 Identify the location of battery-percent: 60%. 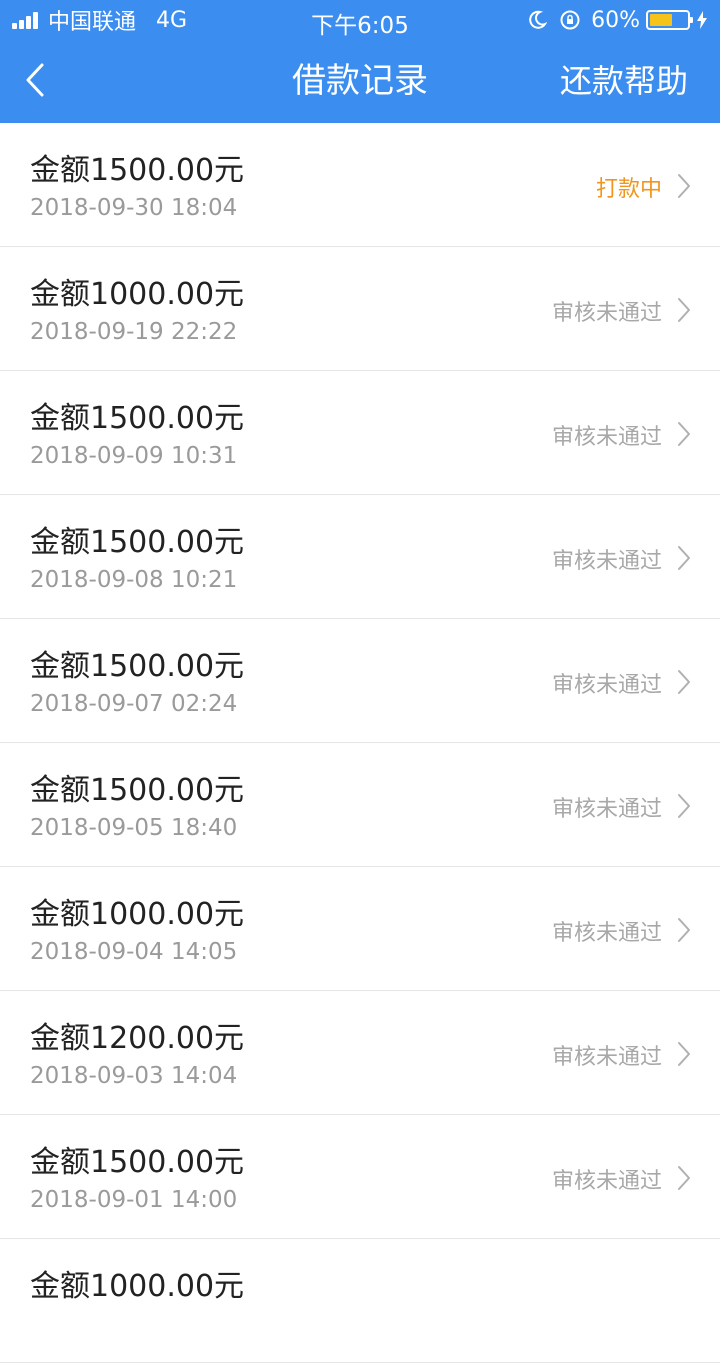
(615, 20).